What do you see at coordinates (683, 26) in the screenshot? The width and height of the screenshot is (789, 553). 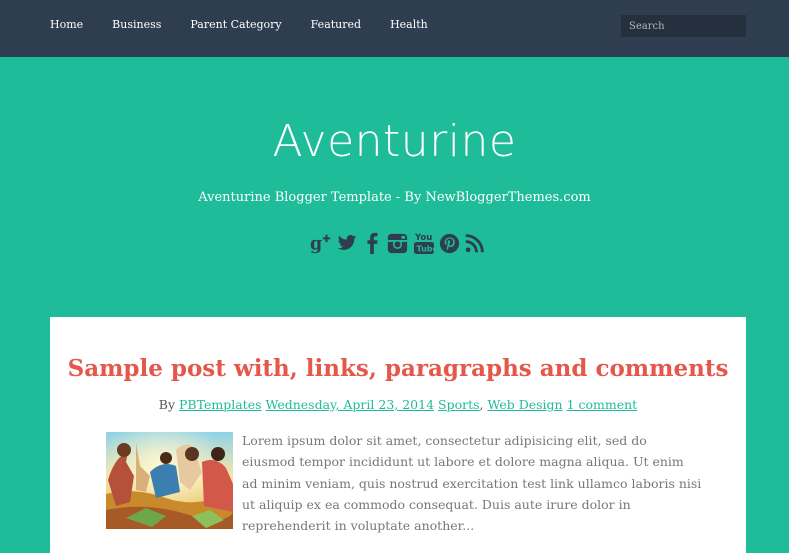 I see `search-input` at bounding box center [683, 26].